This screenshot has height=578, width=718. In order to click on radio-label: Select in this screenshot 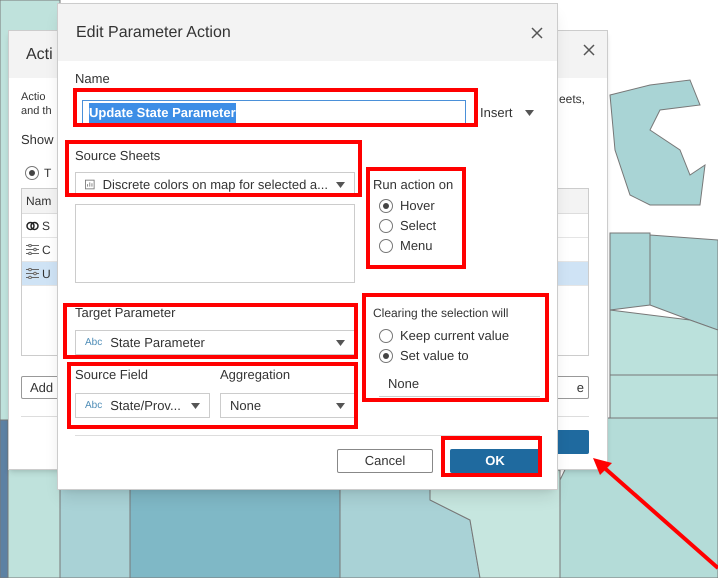, I will do `click(418, 226)`.